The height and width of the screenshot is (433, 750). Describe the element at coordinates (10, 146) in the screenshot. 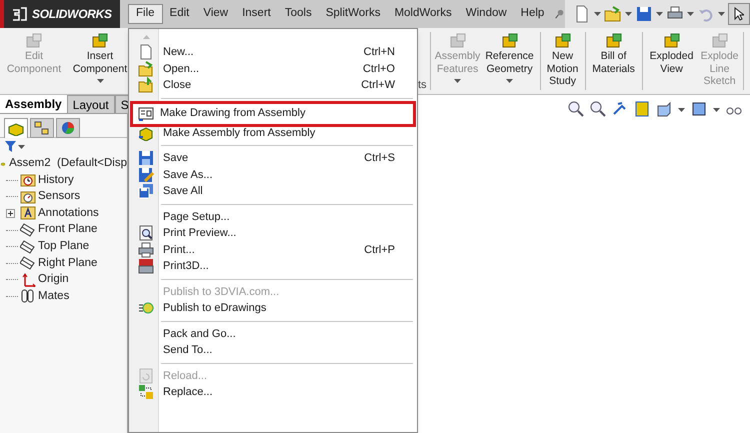

I see `filter-icon` at that location.